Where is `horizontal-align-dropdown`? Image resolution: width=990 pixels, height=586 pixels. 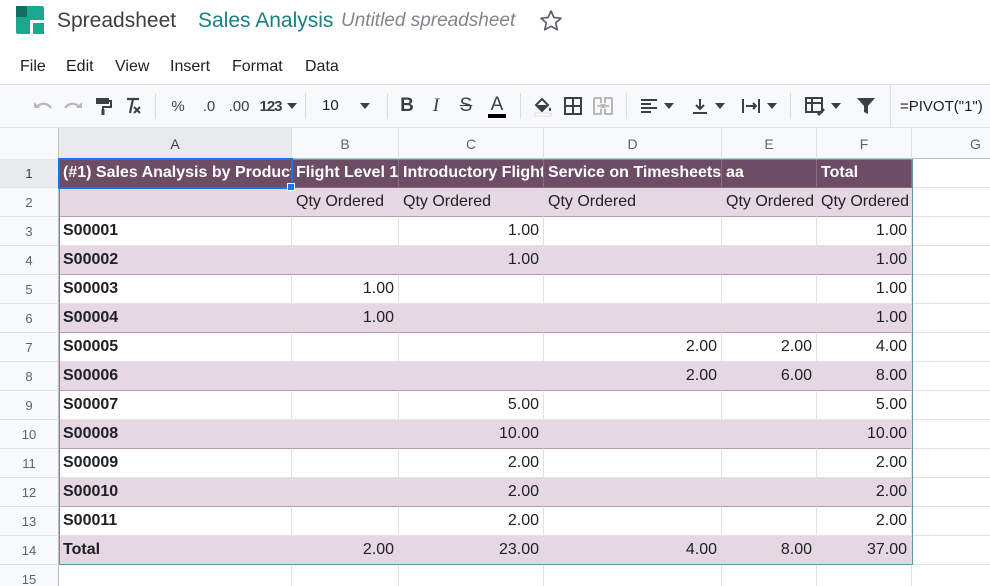 horizontal-align-dropdown is located at coordinates (657, 106).